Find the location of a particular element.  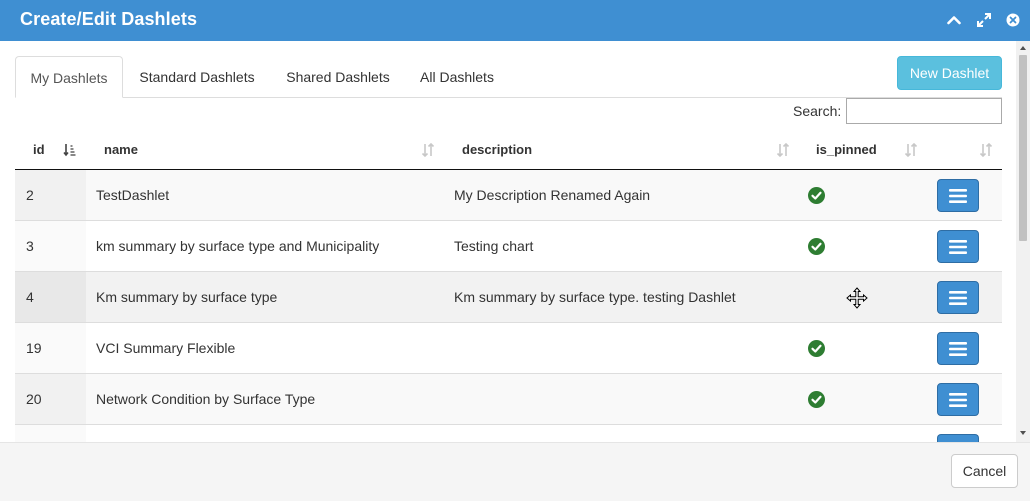

tab-standard-dashlets: Standard Dashlets is located at coordinates (197, 77).